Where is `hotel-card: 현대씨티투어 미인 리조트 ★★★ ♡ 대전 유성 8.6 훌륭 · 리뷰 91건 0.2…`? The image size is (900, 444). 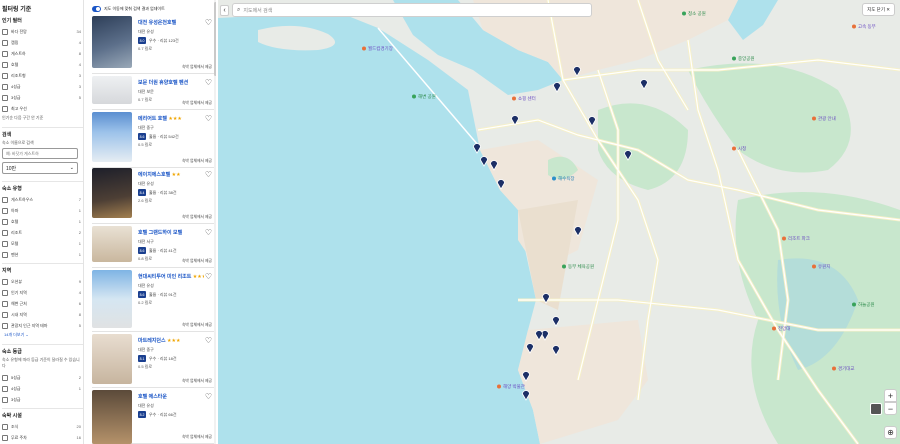 hotel-card: 현대씨티투어 미인 리조트 ★★★ ♡ 대전 유성 8.6 훌륭 · 리뷰 91건 0.2… is located at coordinates (154, 301).